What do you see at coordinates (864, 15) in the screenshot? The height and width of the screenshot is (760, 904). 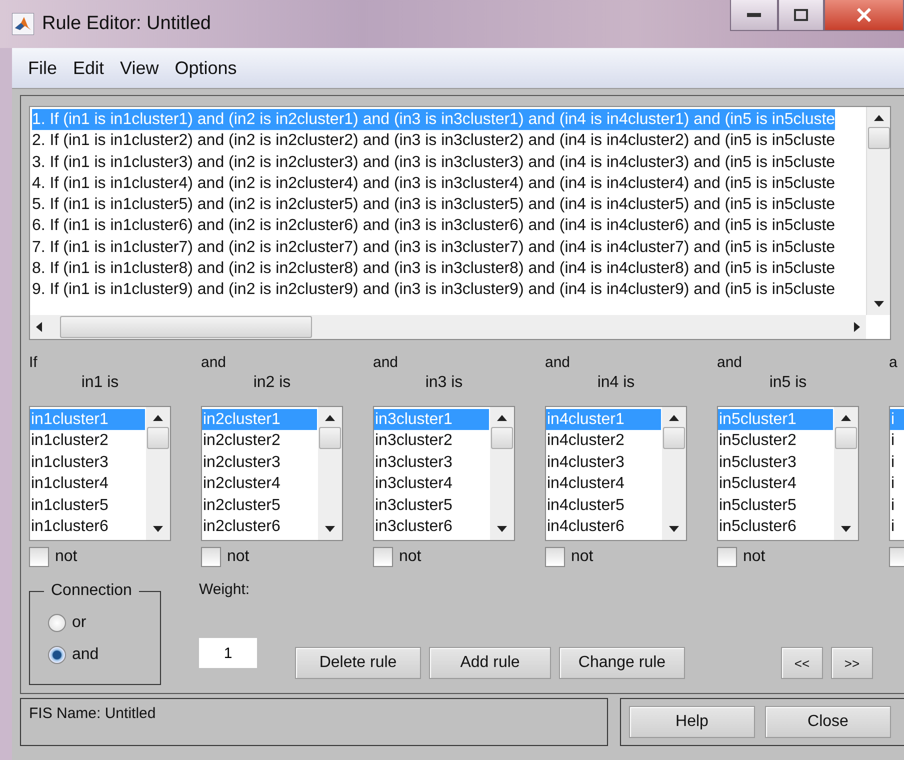 I see `close-window-button` at bounding box center [864, 15].